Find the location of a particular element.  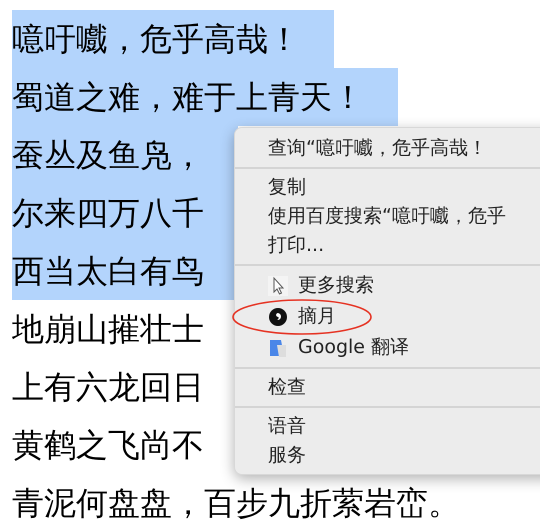

translate-icon is located at coordinates (278, 348).